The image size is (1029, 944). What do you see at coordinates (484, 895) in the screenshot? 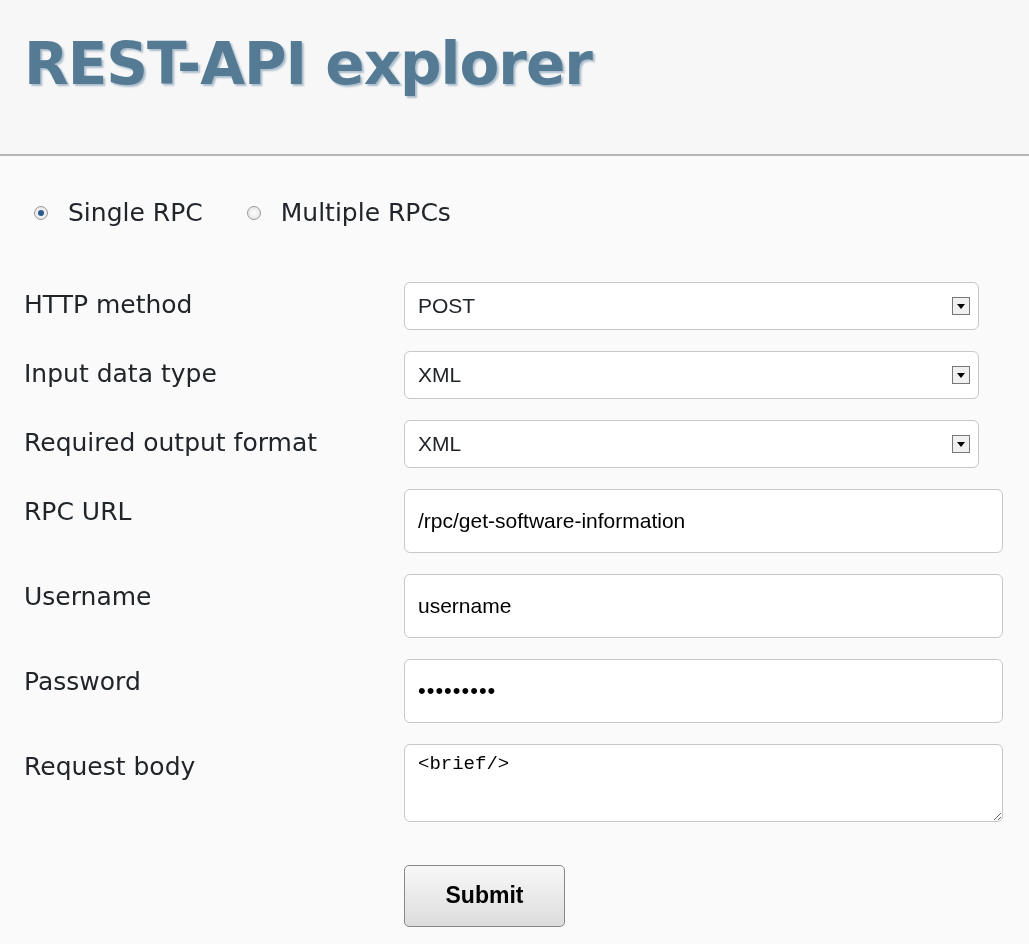
I see `submit-button: Submit` at bounding box center [484, 895].